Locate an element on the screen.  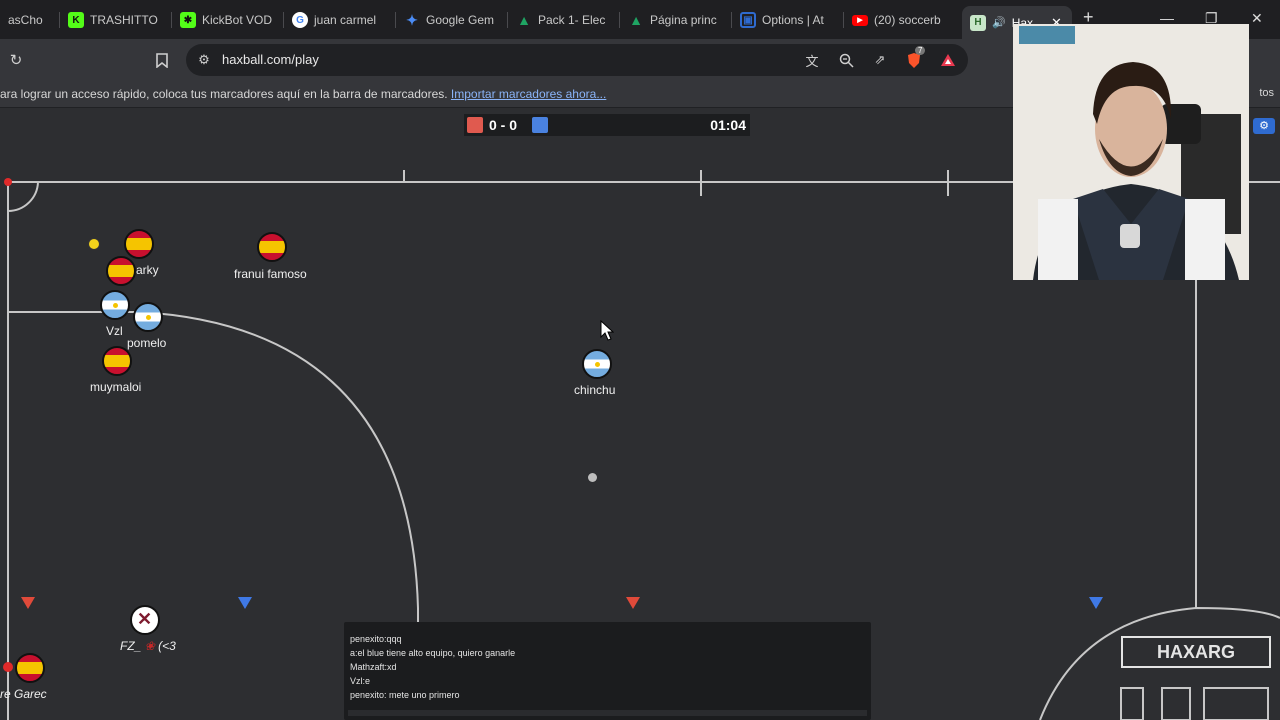
game-timer: 01:04 is located at coordinates (728, 125).